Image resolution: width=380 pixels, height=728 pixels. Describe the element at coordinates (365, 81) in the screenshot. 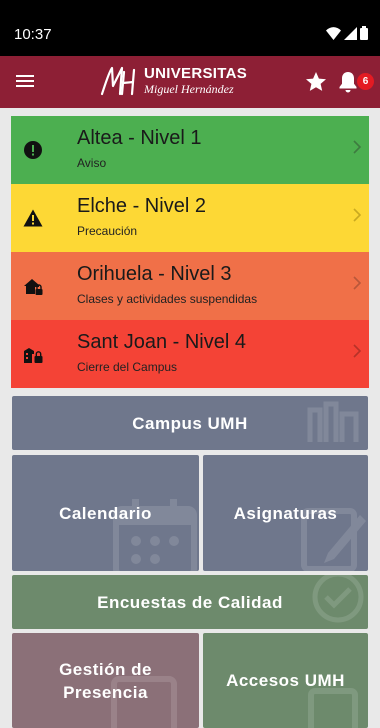

I see `notification-badge: 6` at that location.